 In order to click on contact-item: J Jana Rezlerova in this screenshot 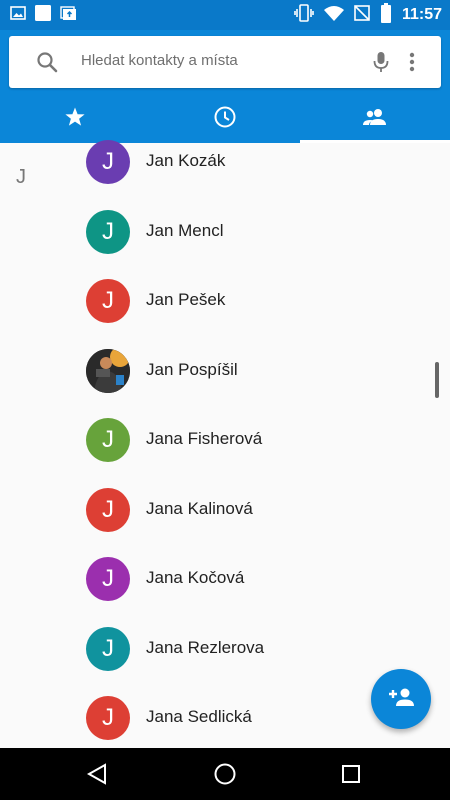, I will do `click(215, 650)`.